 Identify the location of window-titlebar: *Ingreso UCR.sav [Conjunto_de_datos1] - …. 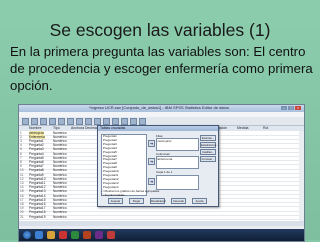
(161, 108).